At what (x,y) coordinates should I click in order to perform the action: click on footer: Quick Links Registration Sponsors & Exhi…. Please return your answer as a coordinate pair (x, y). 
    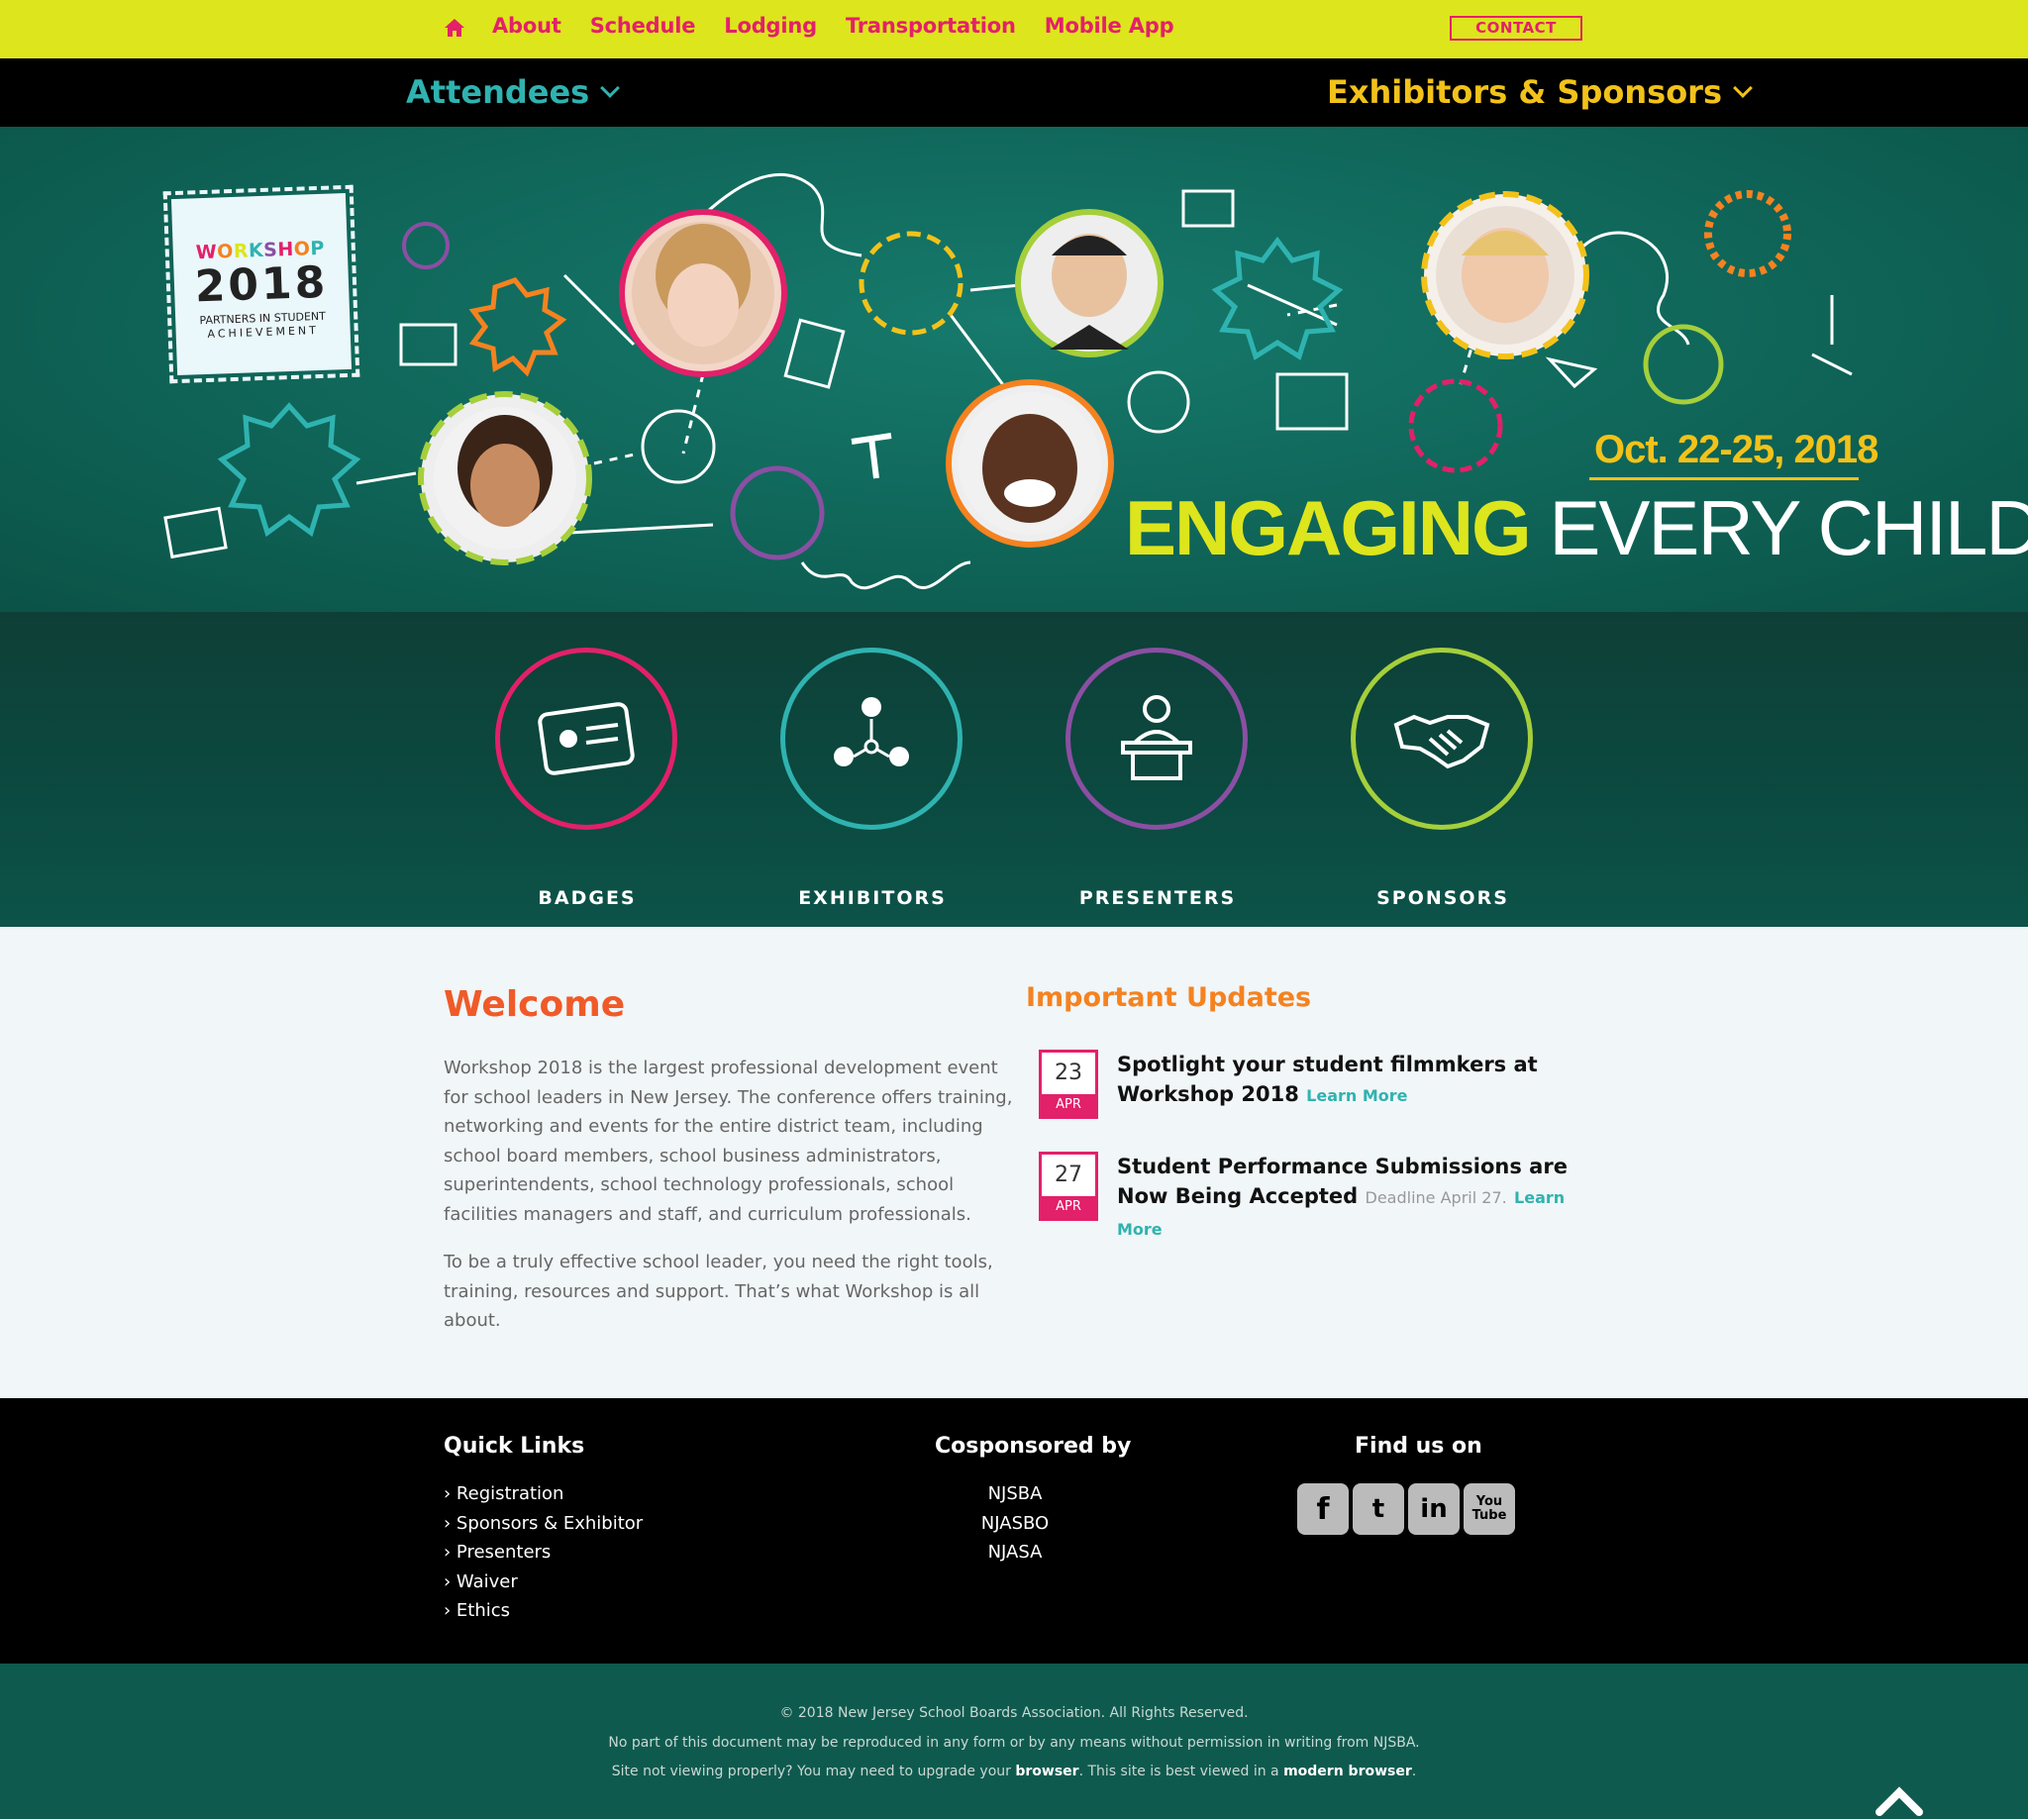
    Looking at the image, I should click on (1014, 1531).